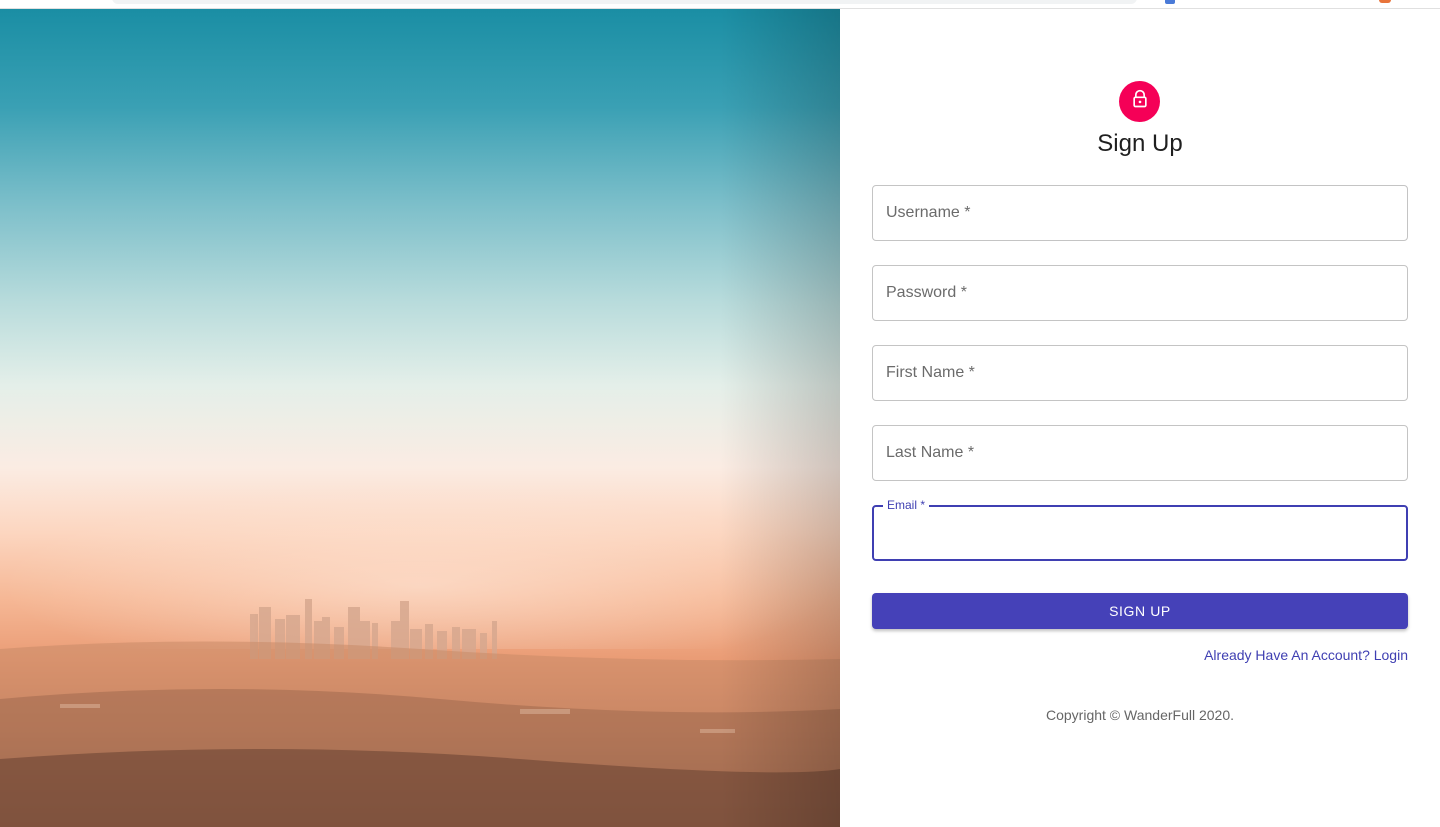 This screenshot has width=1440, height=827. I want to click on browser-toolbar-edge, so click(720, 4).